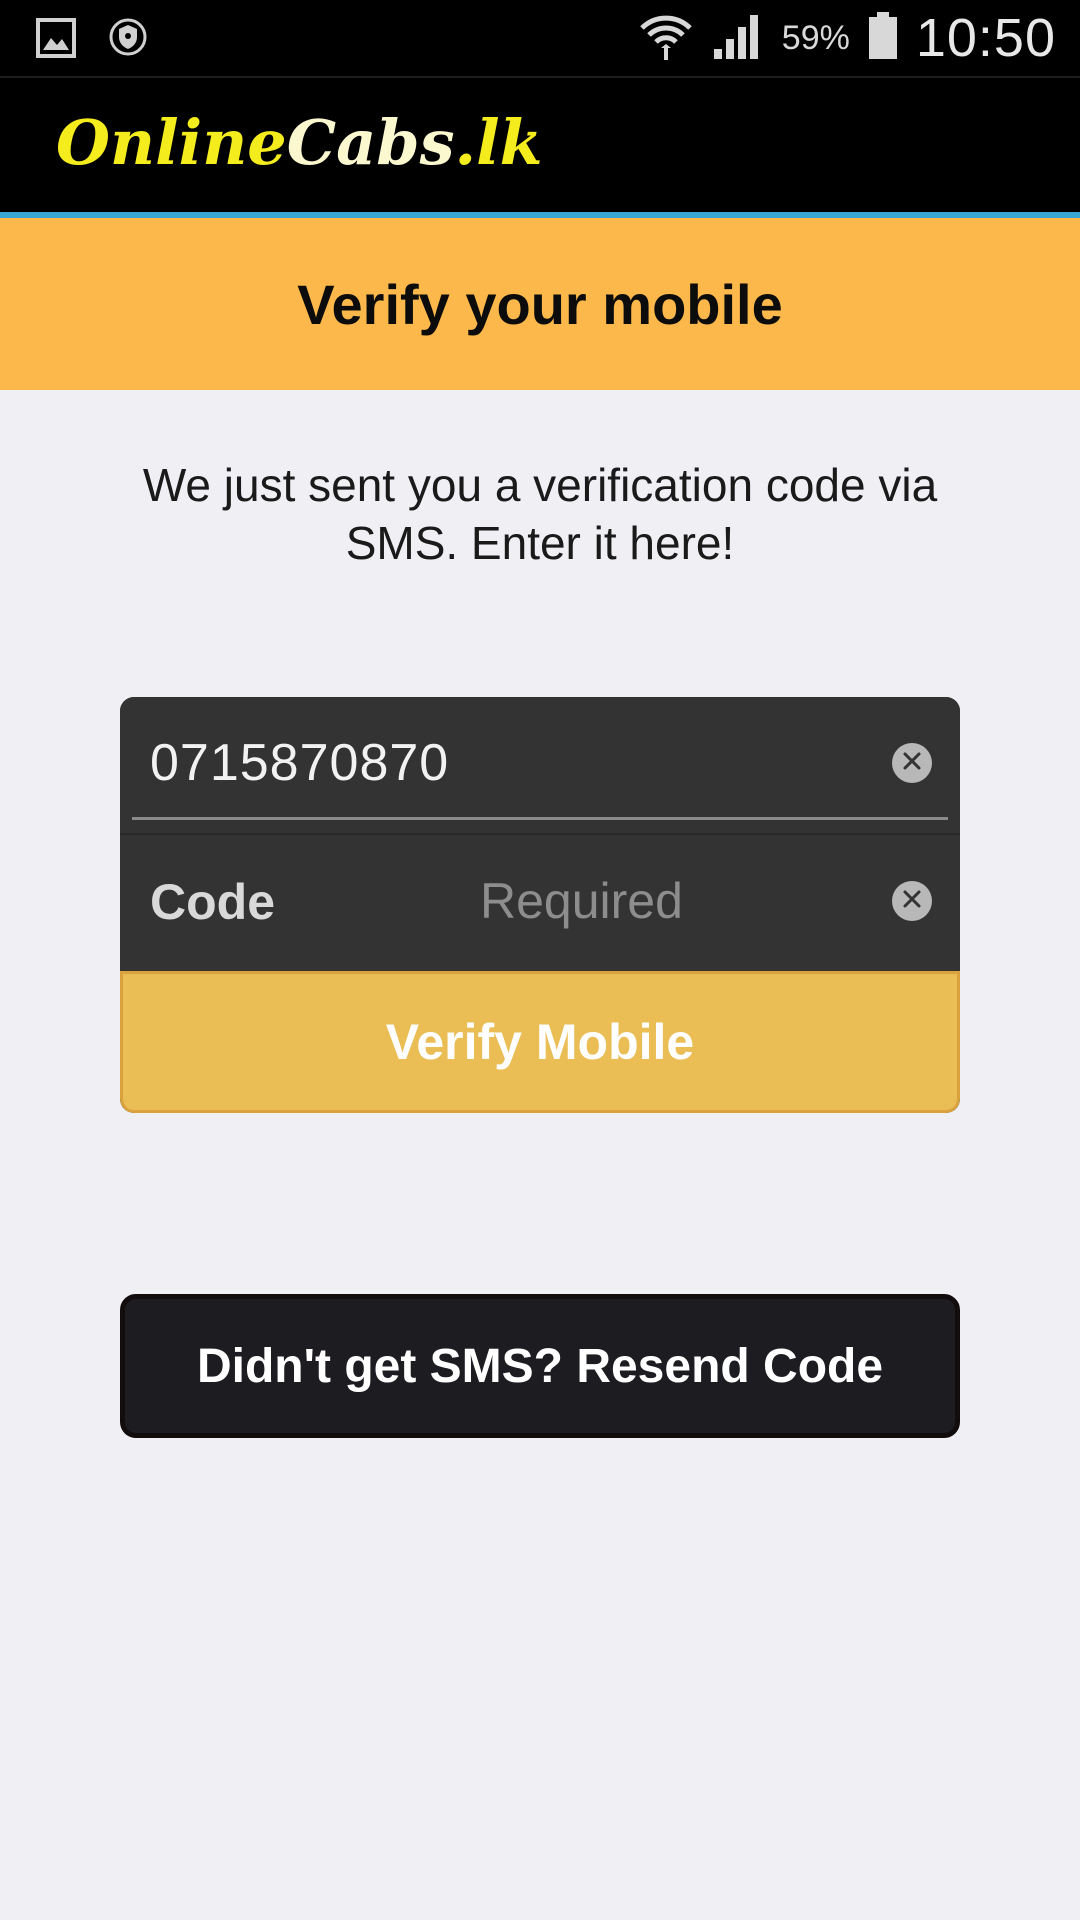 This screenshot has height=1920, width=1080. Describe the element at coordinates (666, 38) in the screenshot. I see `wifi-icon` at that location.